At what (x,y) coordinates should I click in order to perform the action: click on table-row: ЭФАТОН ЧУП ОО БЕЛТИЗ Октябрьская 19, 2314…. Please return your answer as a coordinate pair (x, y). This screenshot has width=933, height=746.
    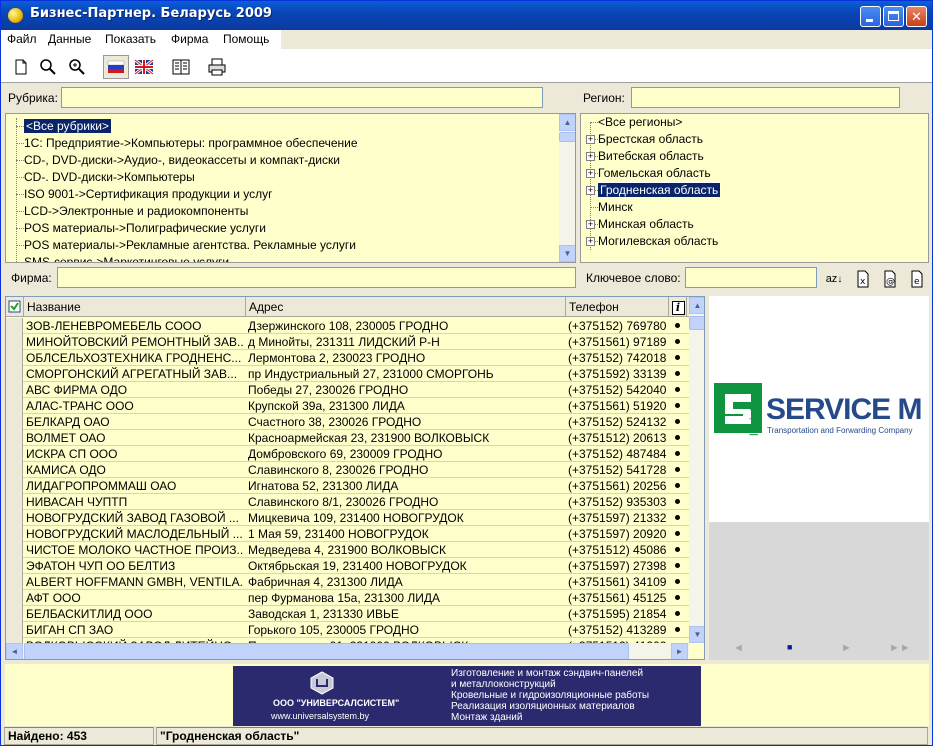
    Looking at the image, I should click on (347, 566).